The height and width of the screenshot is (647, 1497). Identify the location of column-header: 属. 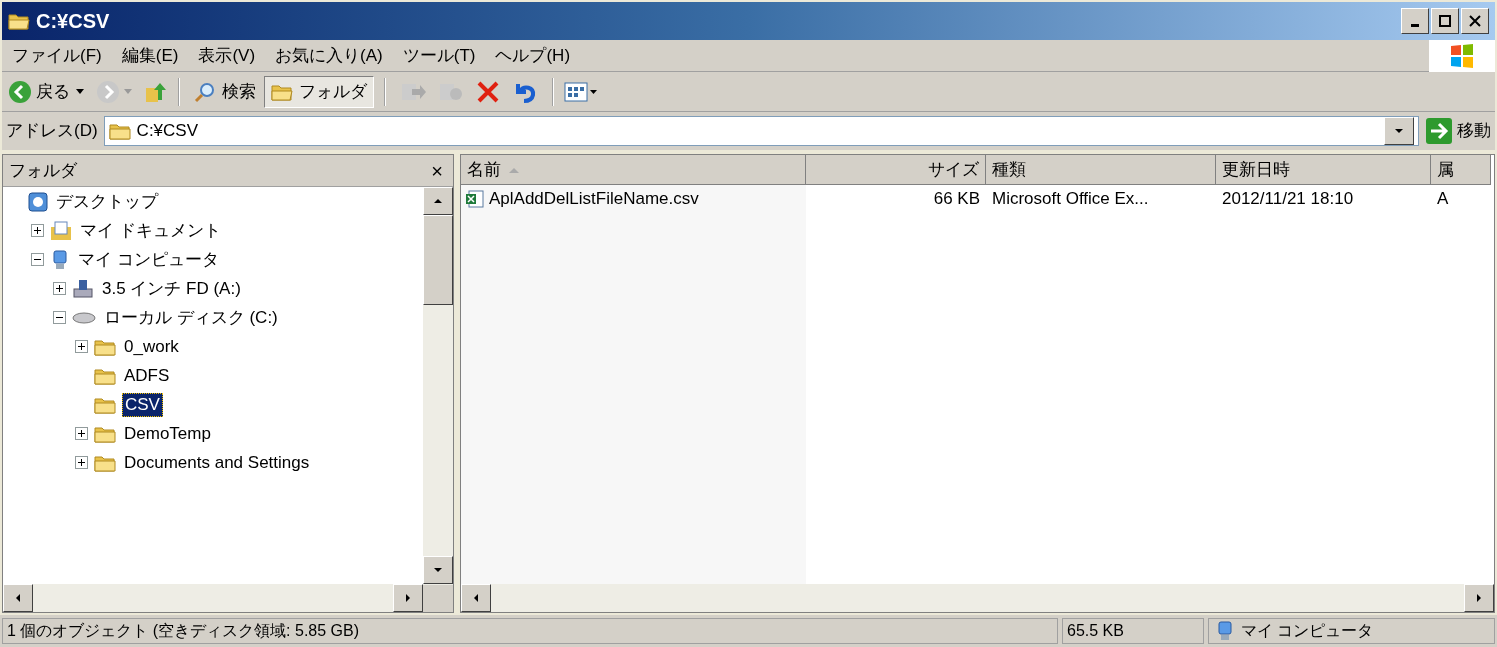
(1461, 170).